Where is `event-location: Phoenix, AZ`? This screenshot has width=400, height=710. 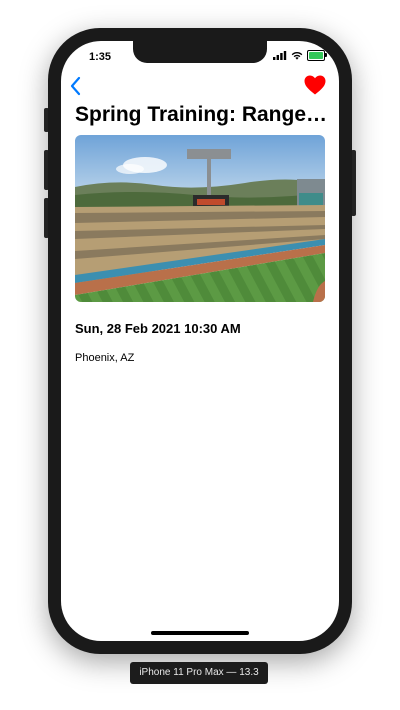 event-location: Phoenix, AZ is located at coordinates (105, 358).